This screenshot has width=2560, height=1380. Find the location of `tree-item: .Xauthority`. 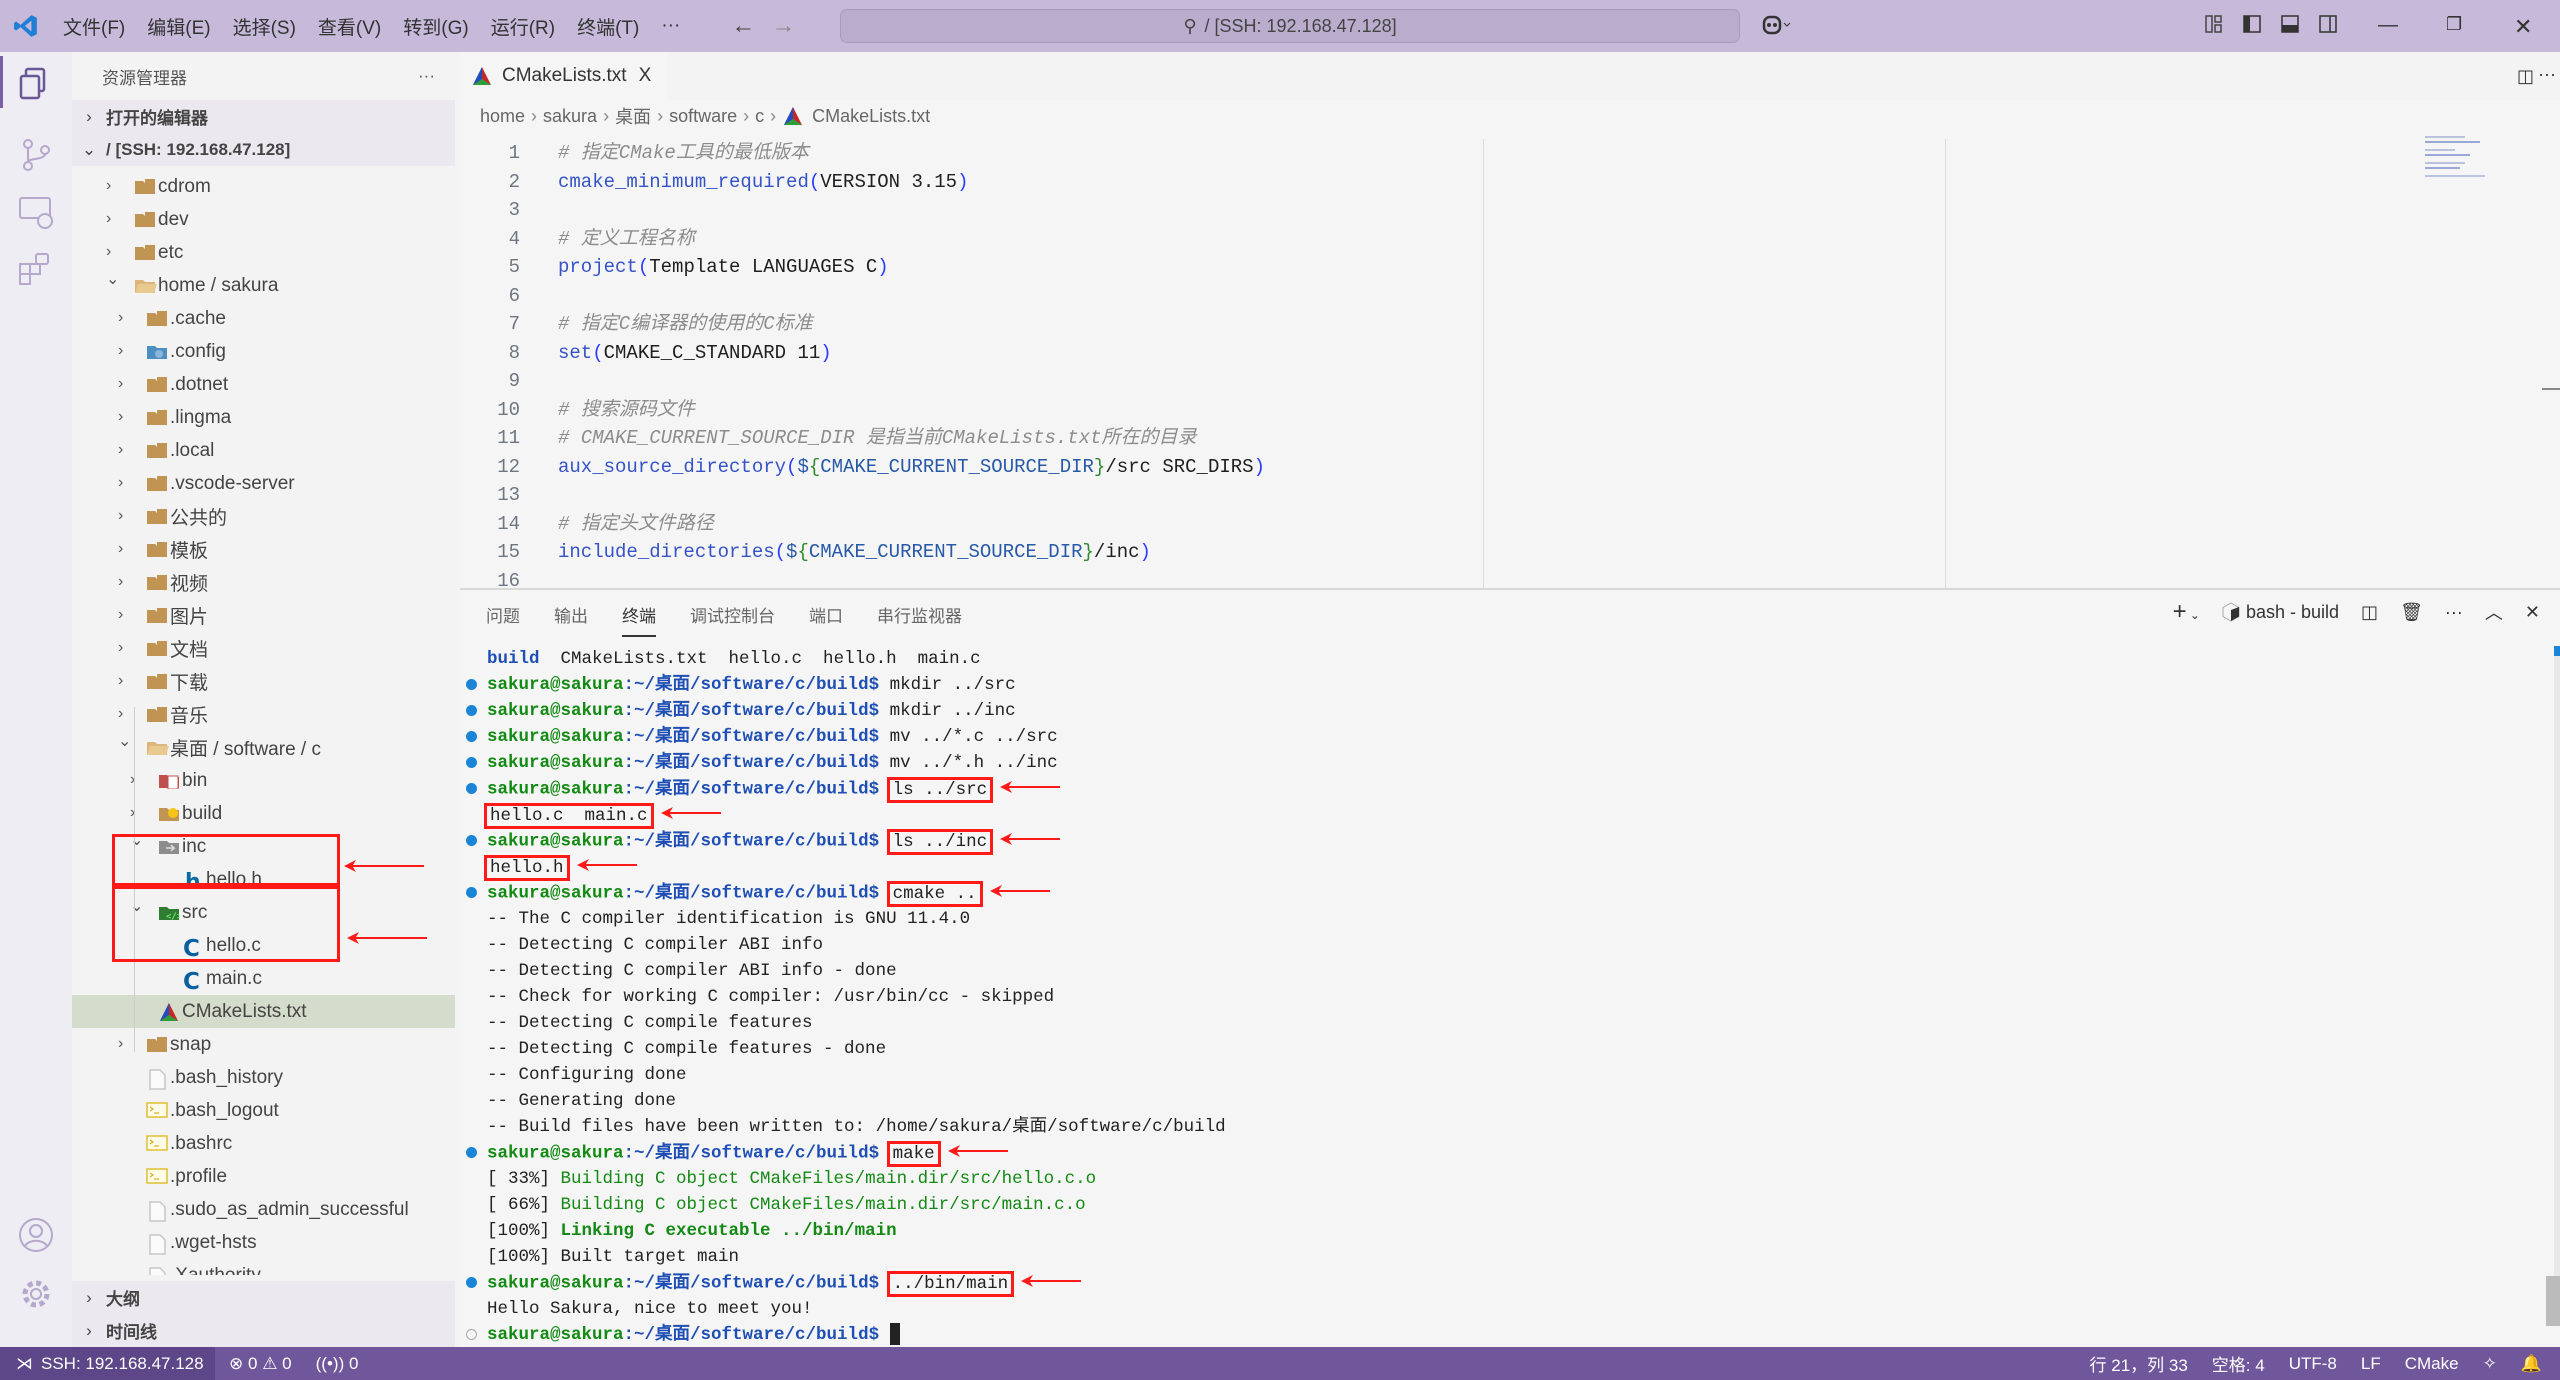

tree-item: .Xauthority is located at coordinates (263, 1267).